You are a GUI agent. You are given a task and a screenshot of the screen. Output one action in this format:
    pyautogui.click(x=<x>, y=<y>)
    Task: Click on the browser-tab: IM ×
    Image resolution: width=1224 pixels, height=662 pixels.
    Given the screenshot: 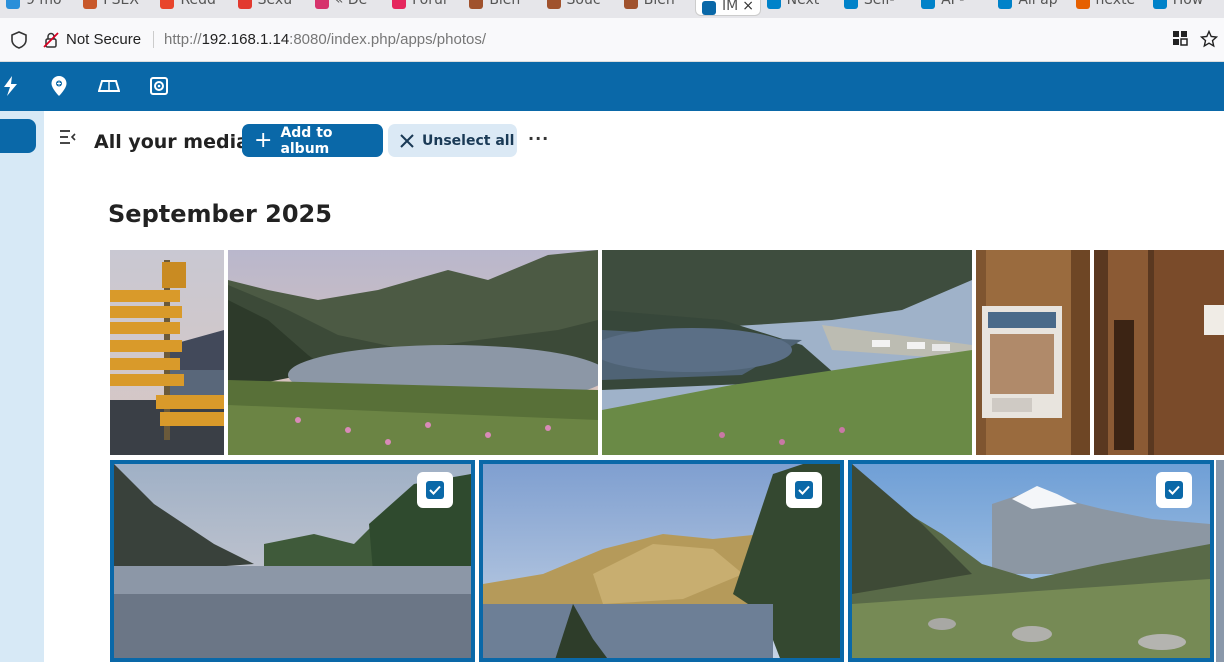 What is the action you would take?
    pyautogui.click(x=727, y=8)
    